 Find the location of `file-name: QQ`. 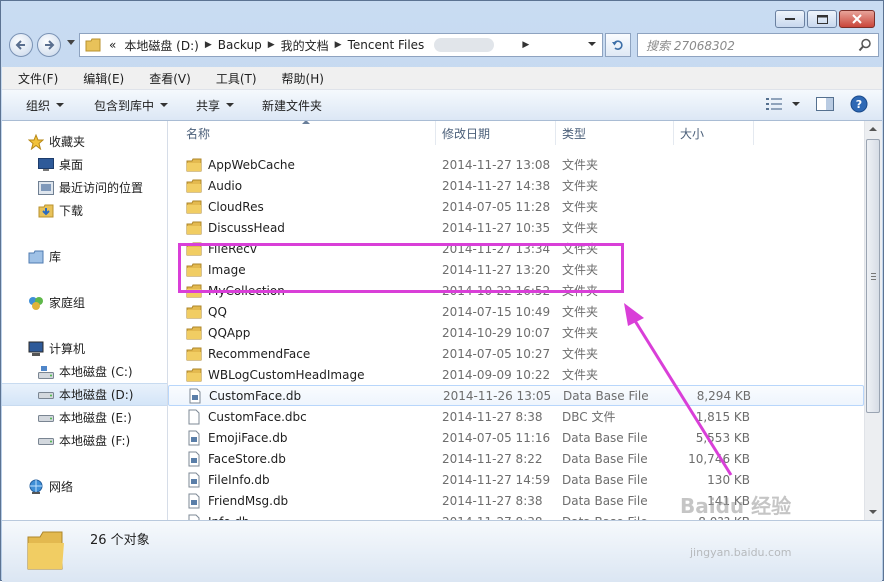

file-name: QQ is located at coordinates (217, 311).